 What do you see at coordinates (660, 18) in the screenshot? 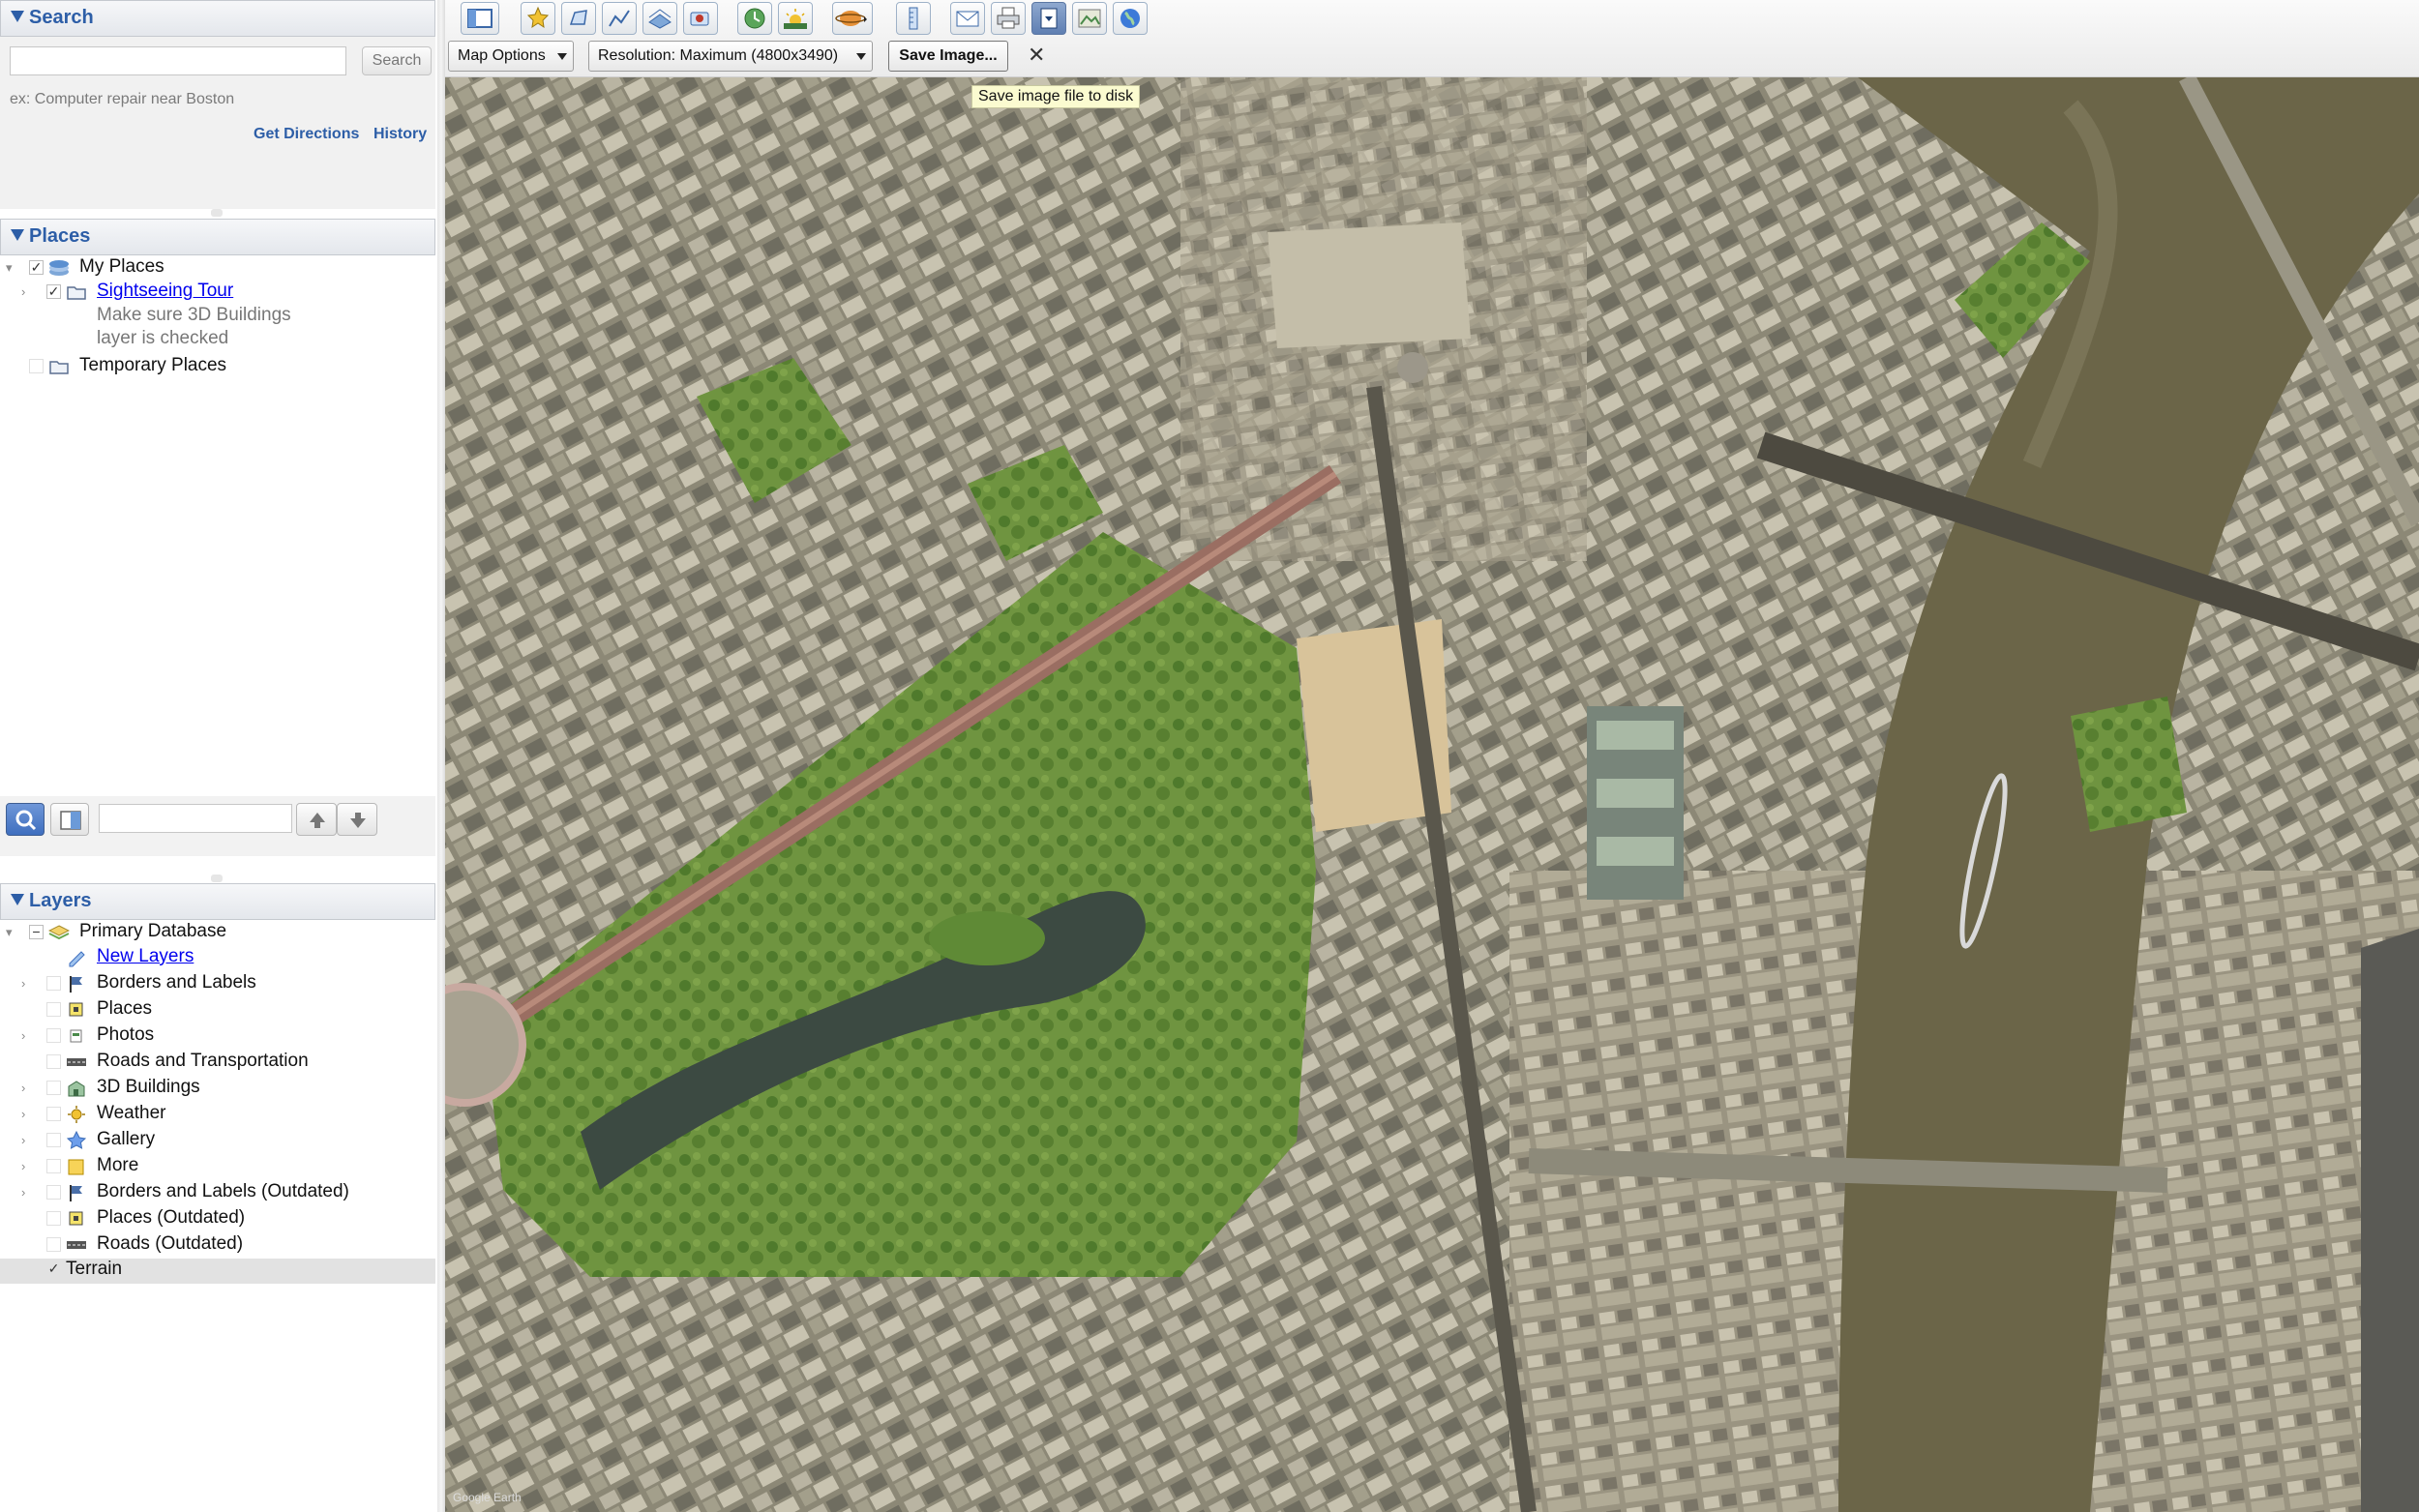
I see `add-image-overlay-button` at bounding box center [660, 18].